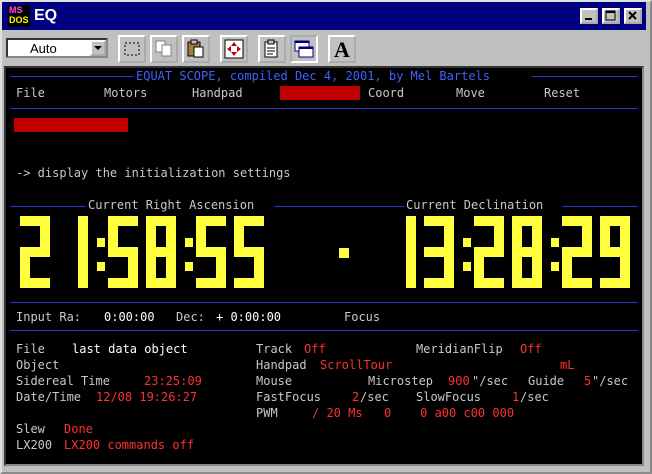 This screenshot has width=652, height=474. What do you see at coordinates (63, 381) in the screenshot?
I see `sidereal-label: Sidereal Time` at bounding box center [63, 381].